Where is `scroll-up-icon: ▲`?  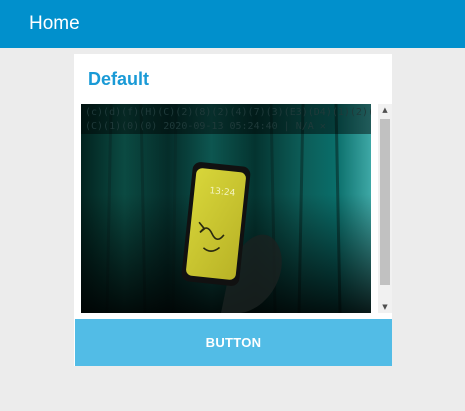 scroll-up-icon: ▲ is located at coordinates (385, 110).